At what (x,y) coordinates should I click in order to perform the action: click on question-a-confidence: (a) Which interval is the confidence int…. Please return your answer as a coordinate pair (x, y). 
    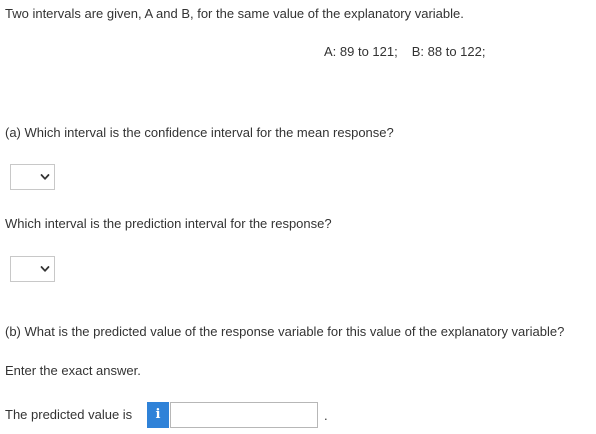
    Looking at the image, I should click on (199, 132).